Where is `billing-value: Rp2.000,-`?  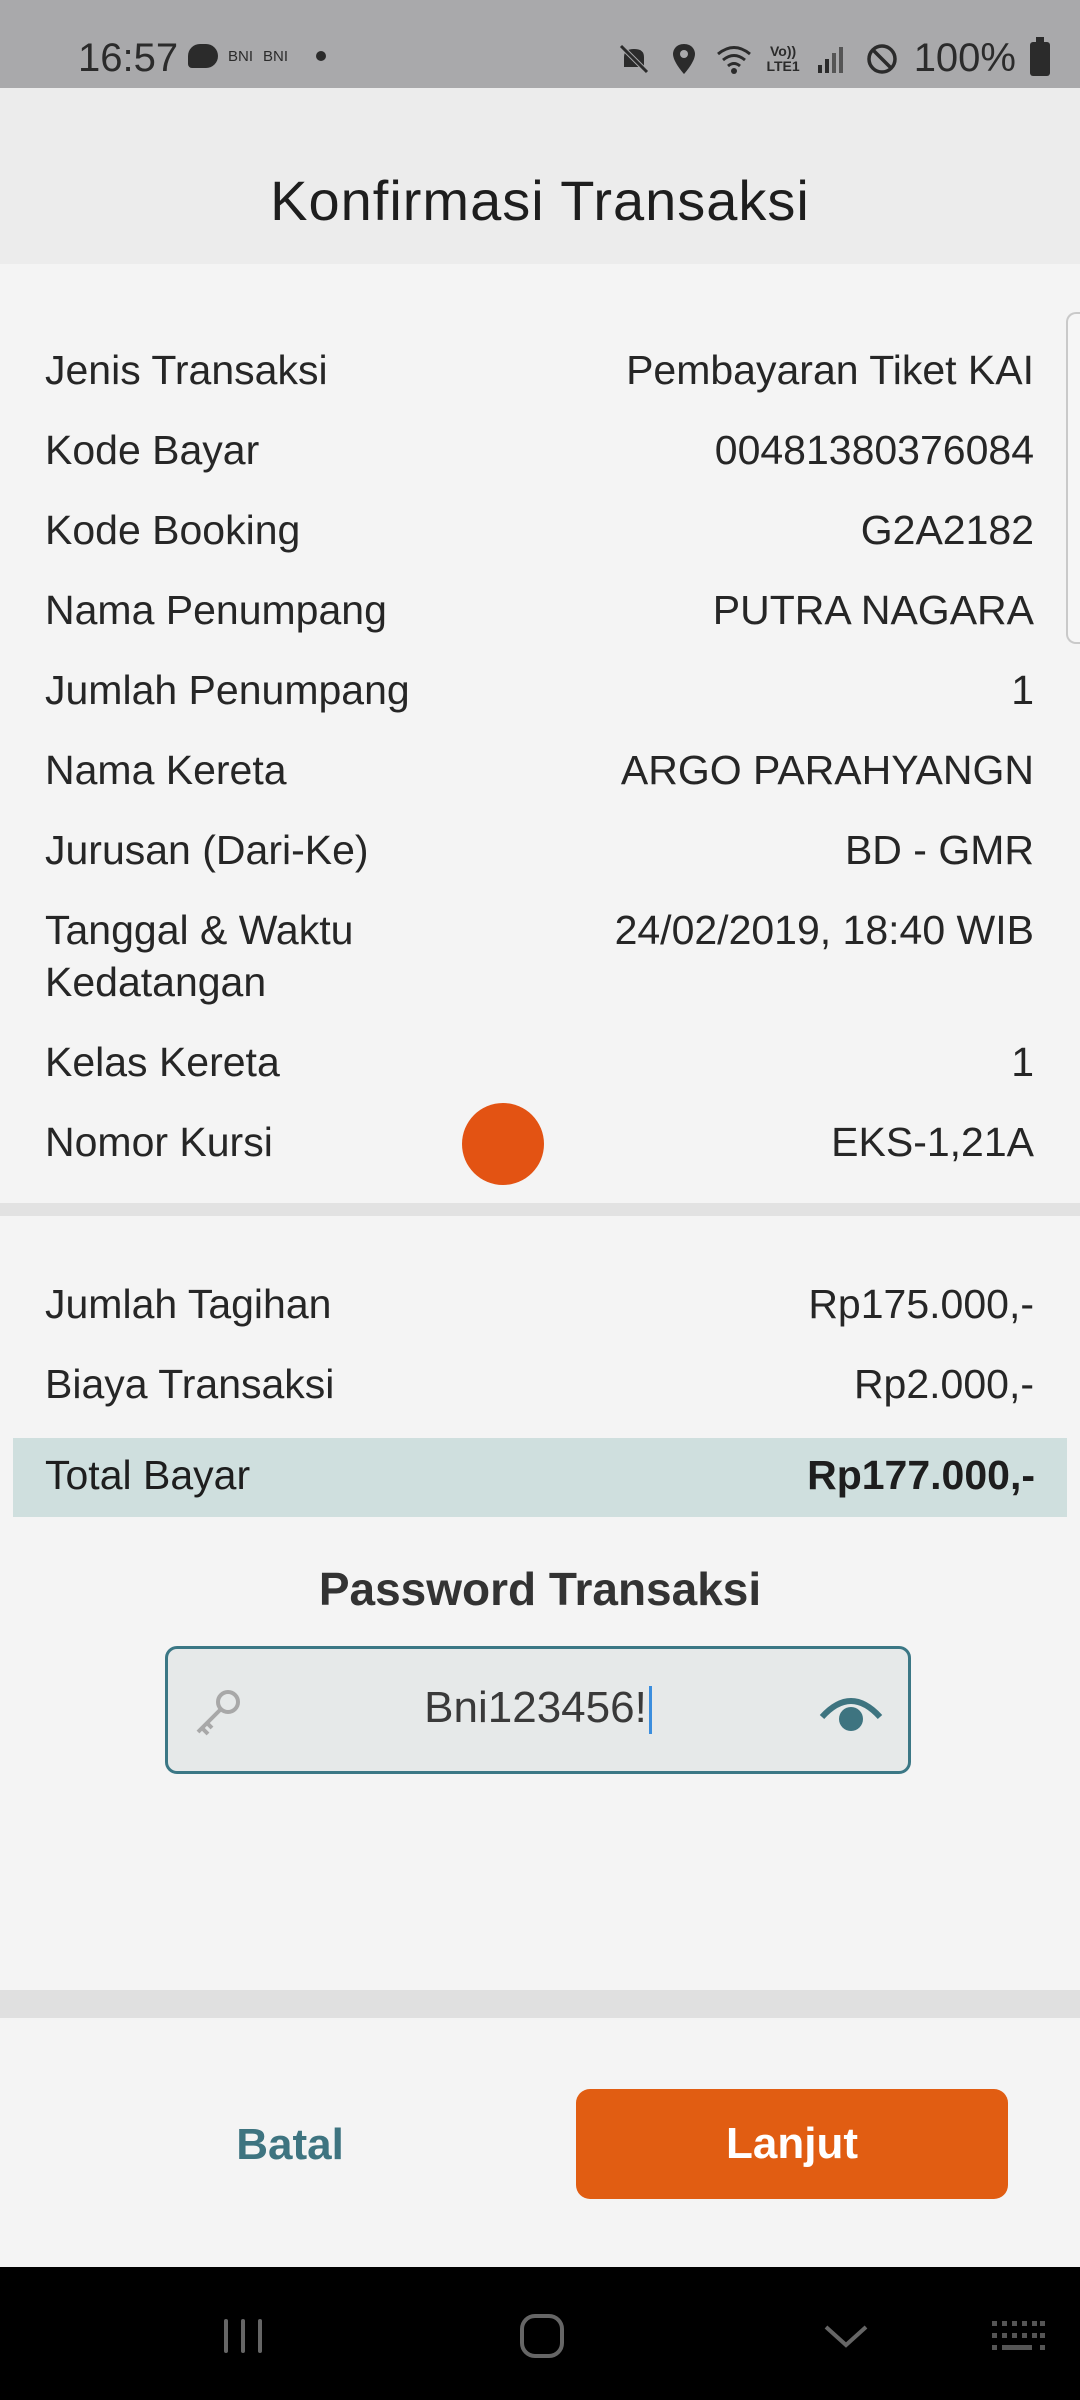
billing-value: Rp2.000,- is located at coordinates (943, 1384).